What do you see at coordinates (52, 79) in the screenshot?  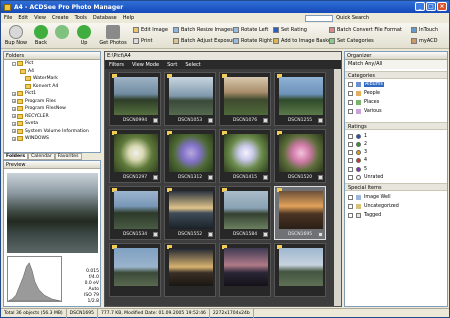 I see `folder-item: WaterMark` at bounding box center [52, 79].